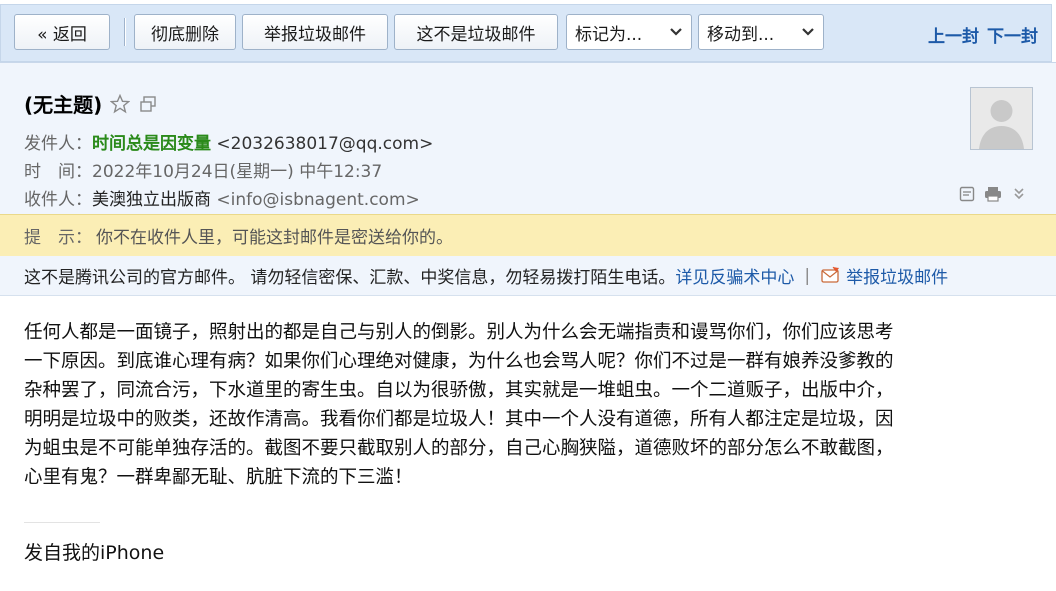 This screenshot has width=1056, height=591. Describe the element at coordinates (274, 238) in the screenshot. I see `tip-text: 你不在收件人里，可能这封邮件是密送给你的。` at that location.